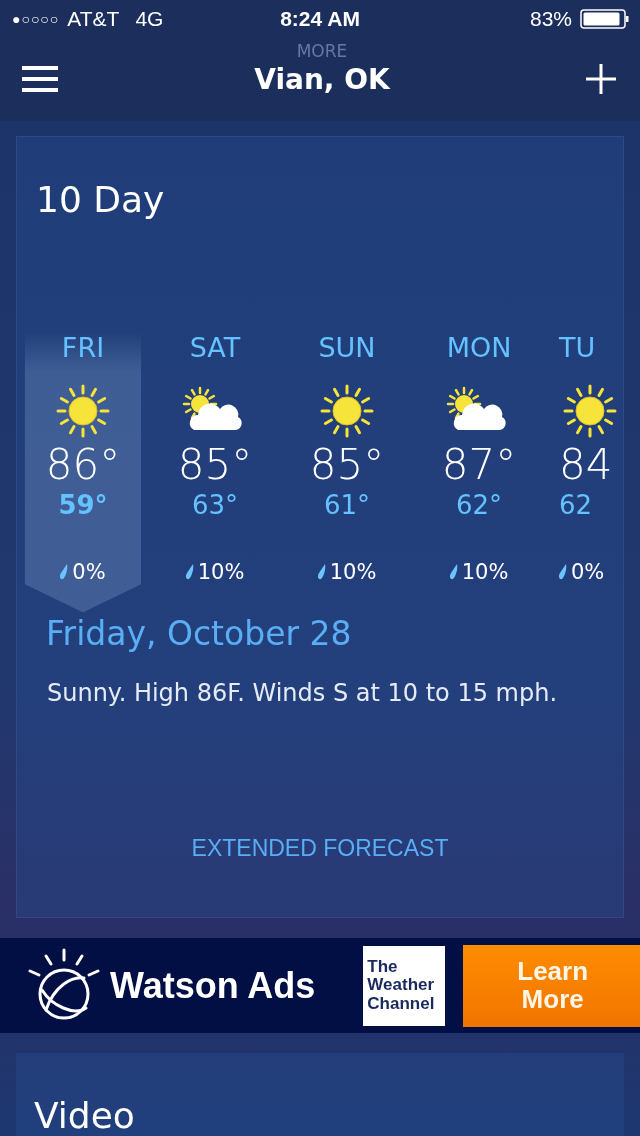  Describe the element at coordinates (347, 505) in the screenshot. I see `low-temperature: 61°` at that location.